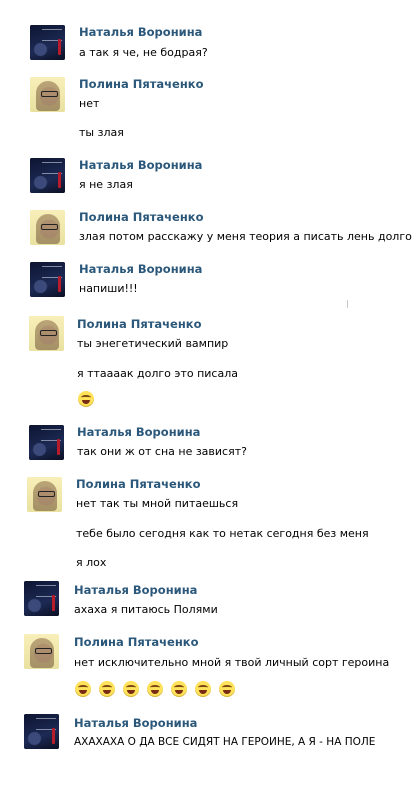 The image size is (417, 785). What do you see at coordinates (153, 343) in the screenshot?
I see `message-text: ты энегетический вампир` at bounding box center [153, 343].